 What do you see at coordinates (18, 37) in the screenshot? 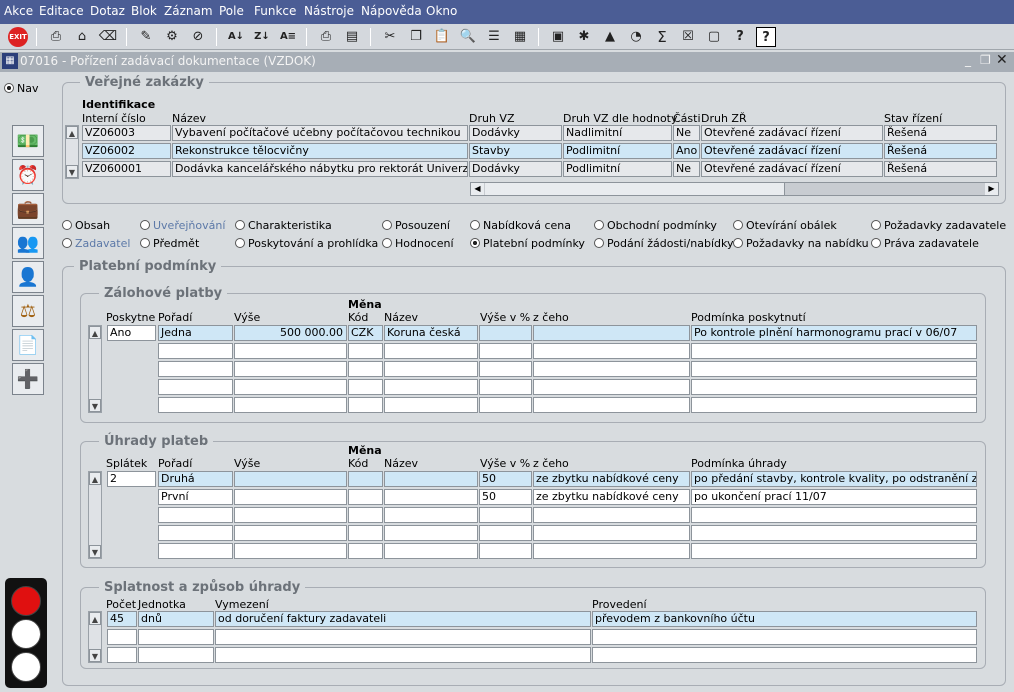
I see `exit-icon: EXIT` at bounding box center [18, 37].